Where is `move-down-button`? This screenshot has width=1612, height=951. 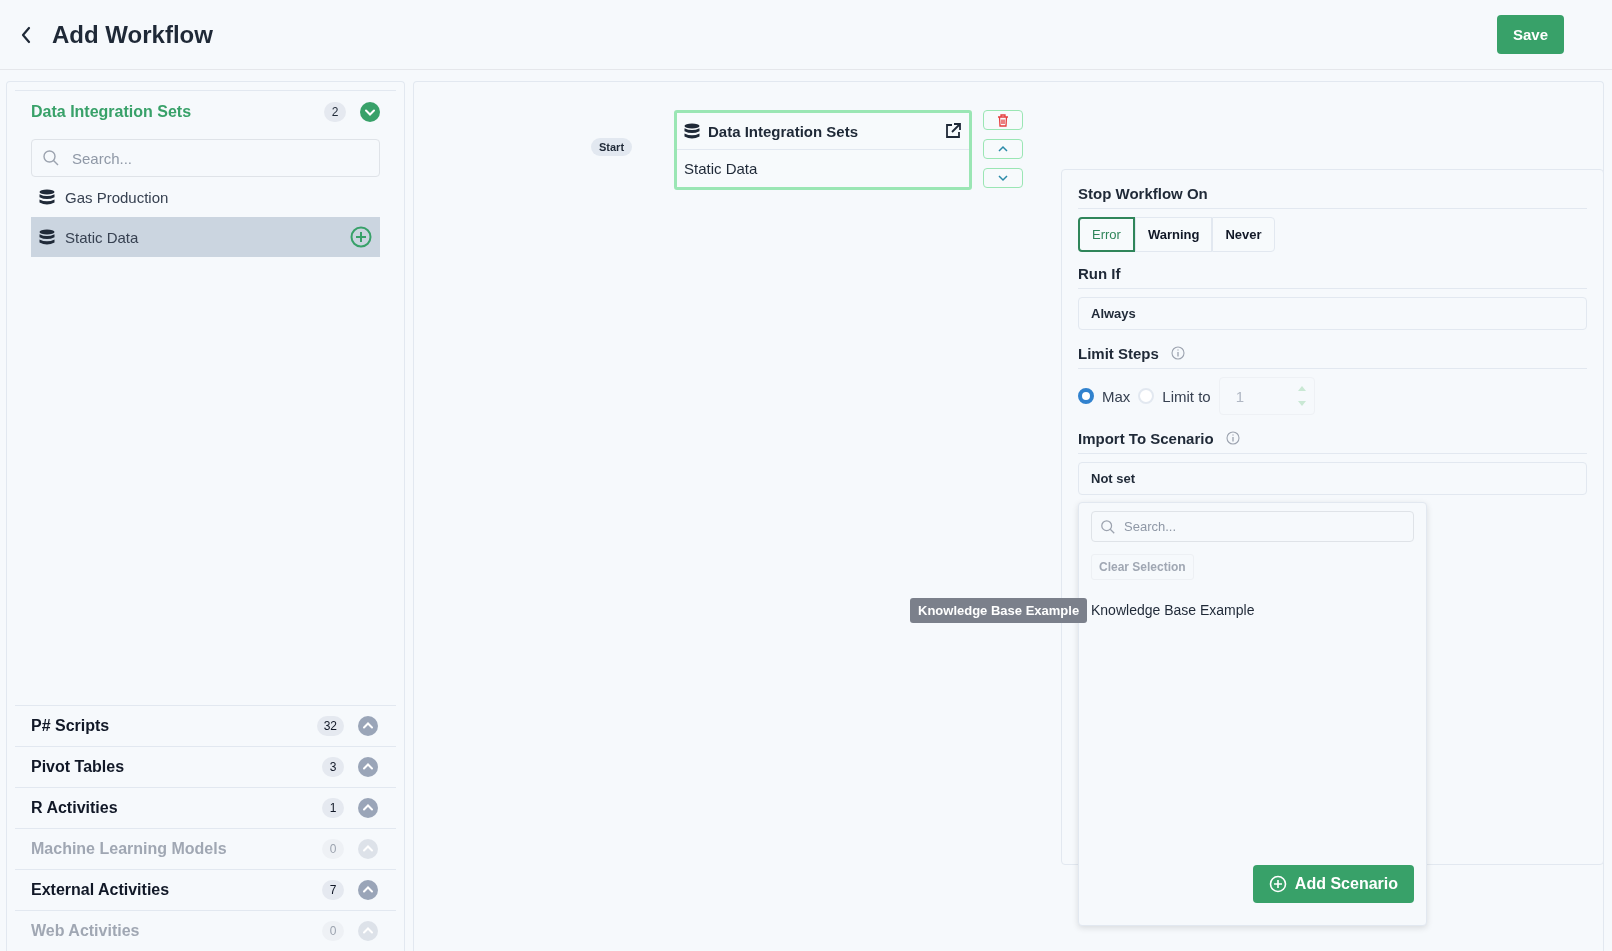
move-down-button is located at coordinates (1003, 178).